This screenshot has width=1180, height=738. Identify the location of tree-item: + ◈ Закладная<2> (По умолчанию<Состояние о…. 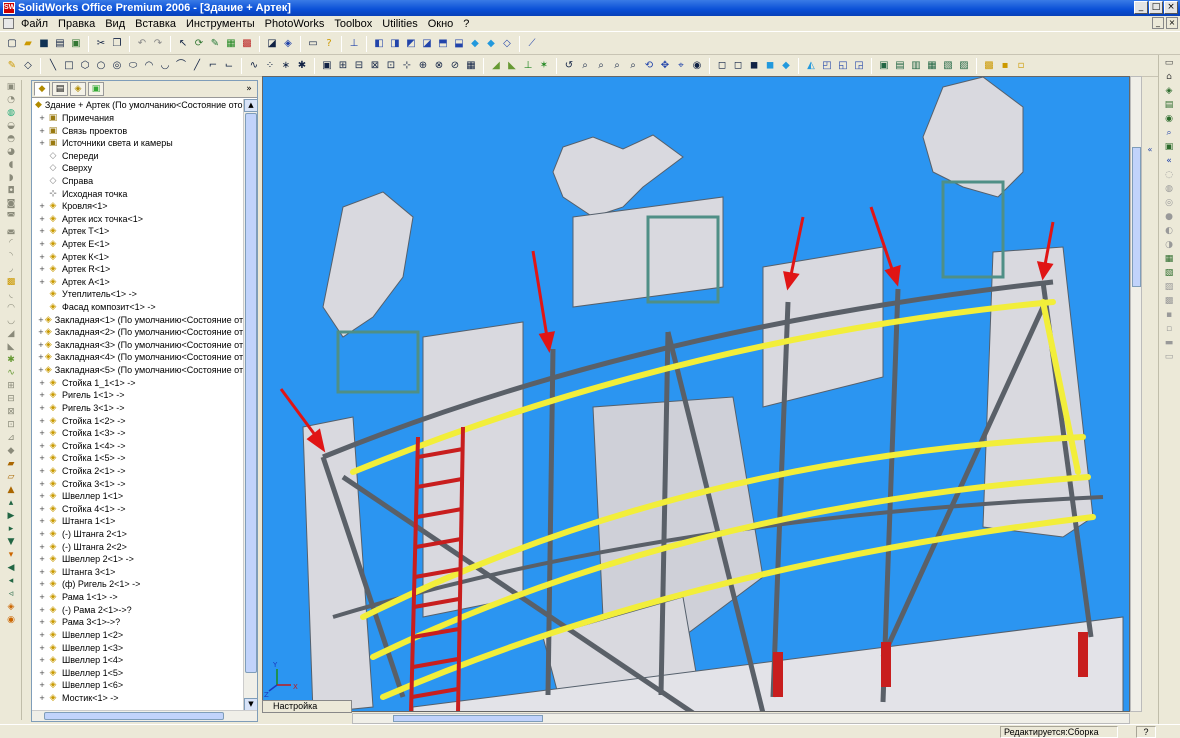
(138, 332).